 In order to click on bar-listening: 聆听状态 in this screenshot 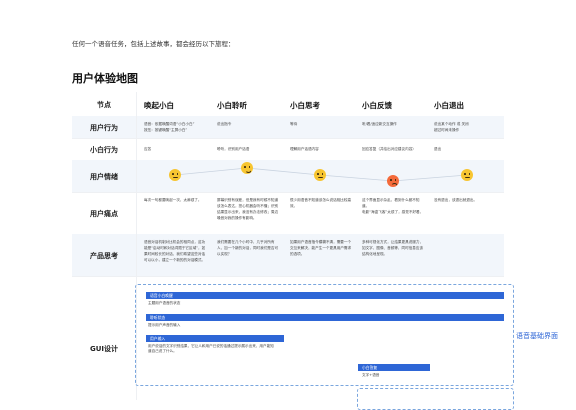, I will do `click(325, 317)`.